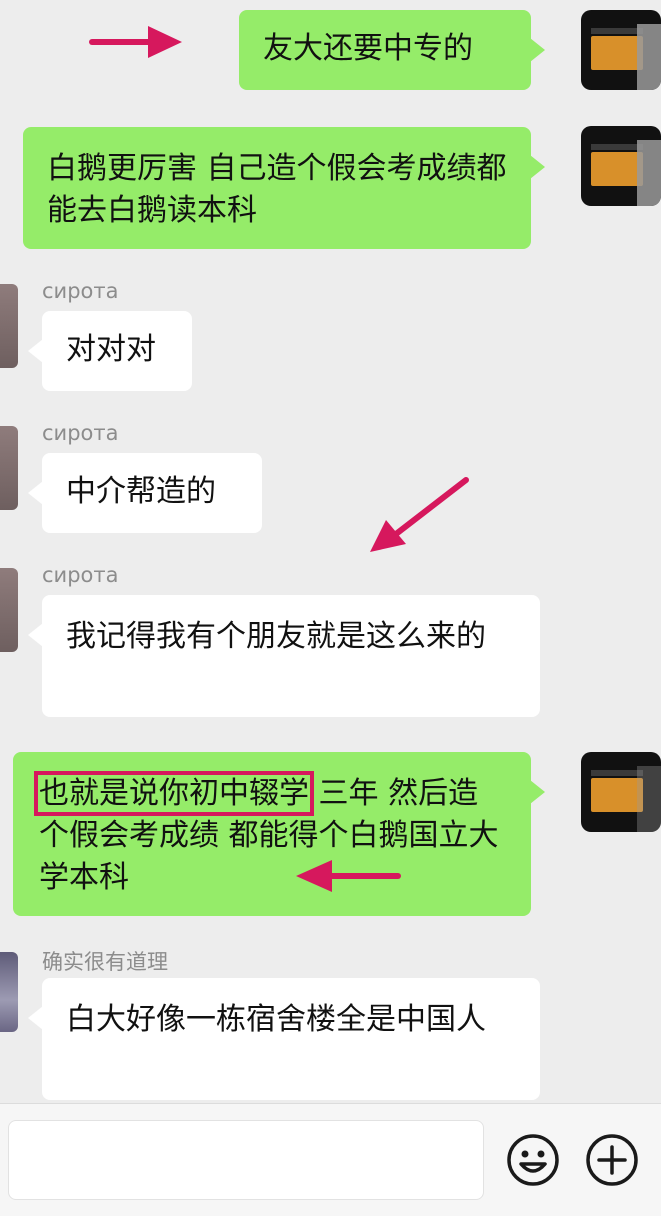  I want to click on chat-input-bar, so click(330, 1159).